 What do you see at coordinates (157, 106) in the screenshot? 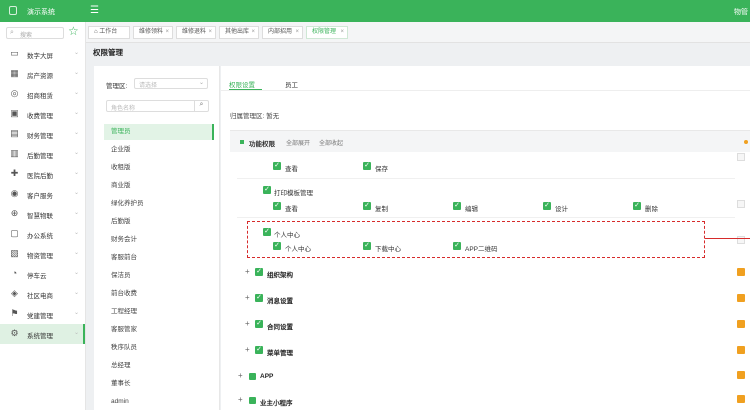
I see `role-search-input: 角色名称 ⌕` at bounding box center [157, 106].